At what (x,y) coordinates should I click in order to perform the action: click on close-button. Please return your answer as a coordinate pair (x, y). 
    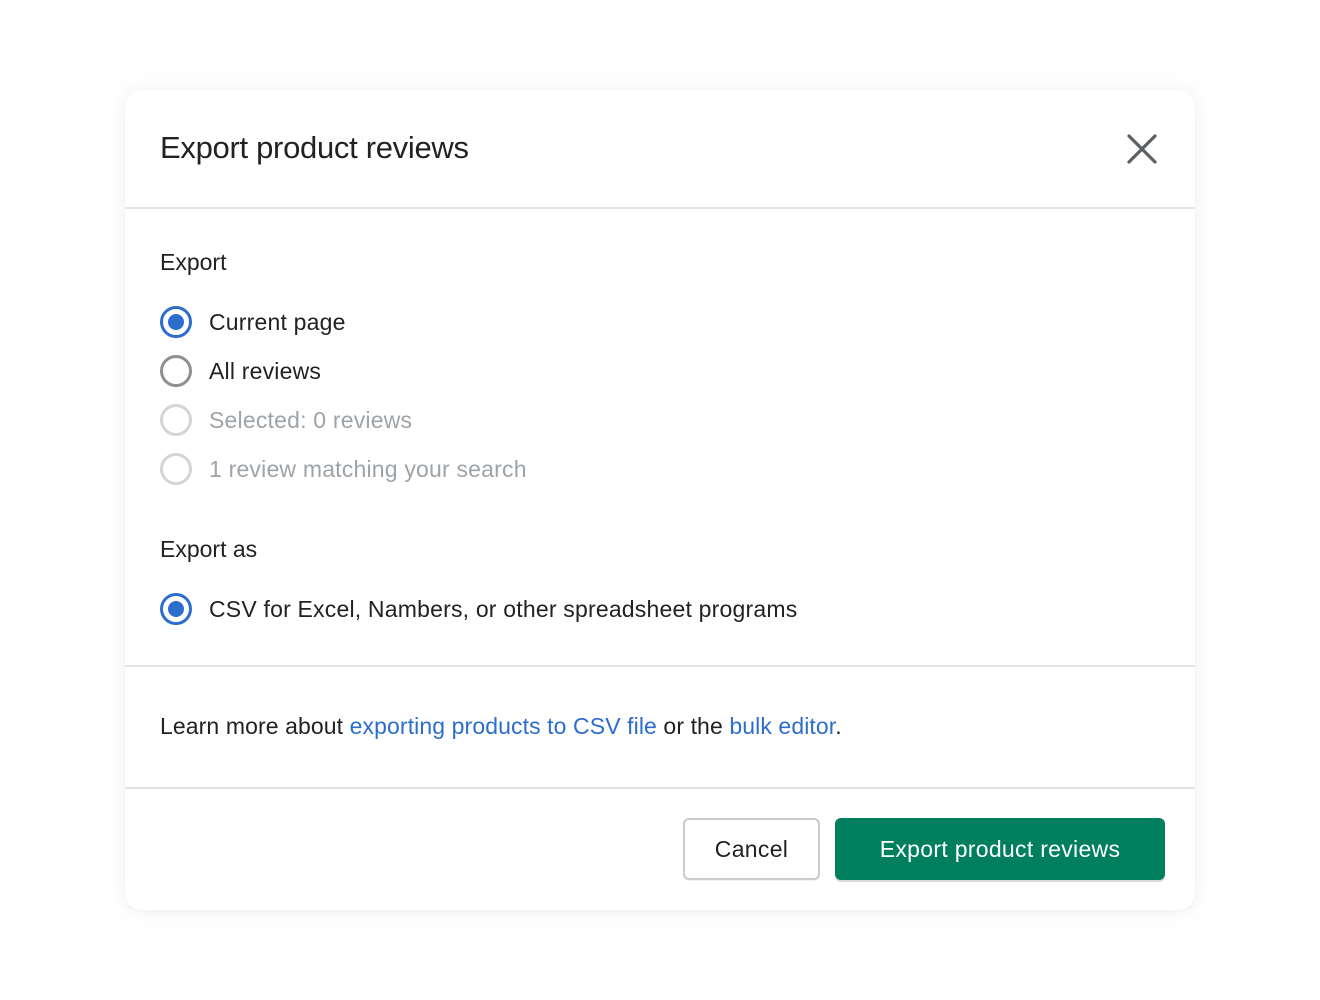
    Looking at the image, I should click on (1142, 149).